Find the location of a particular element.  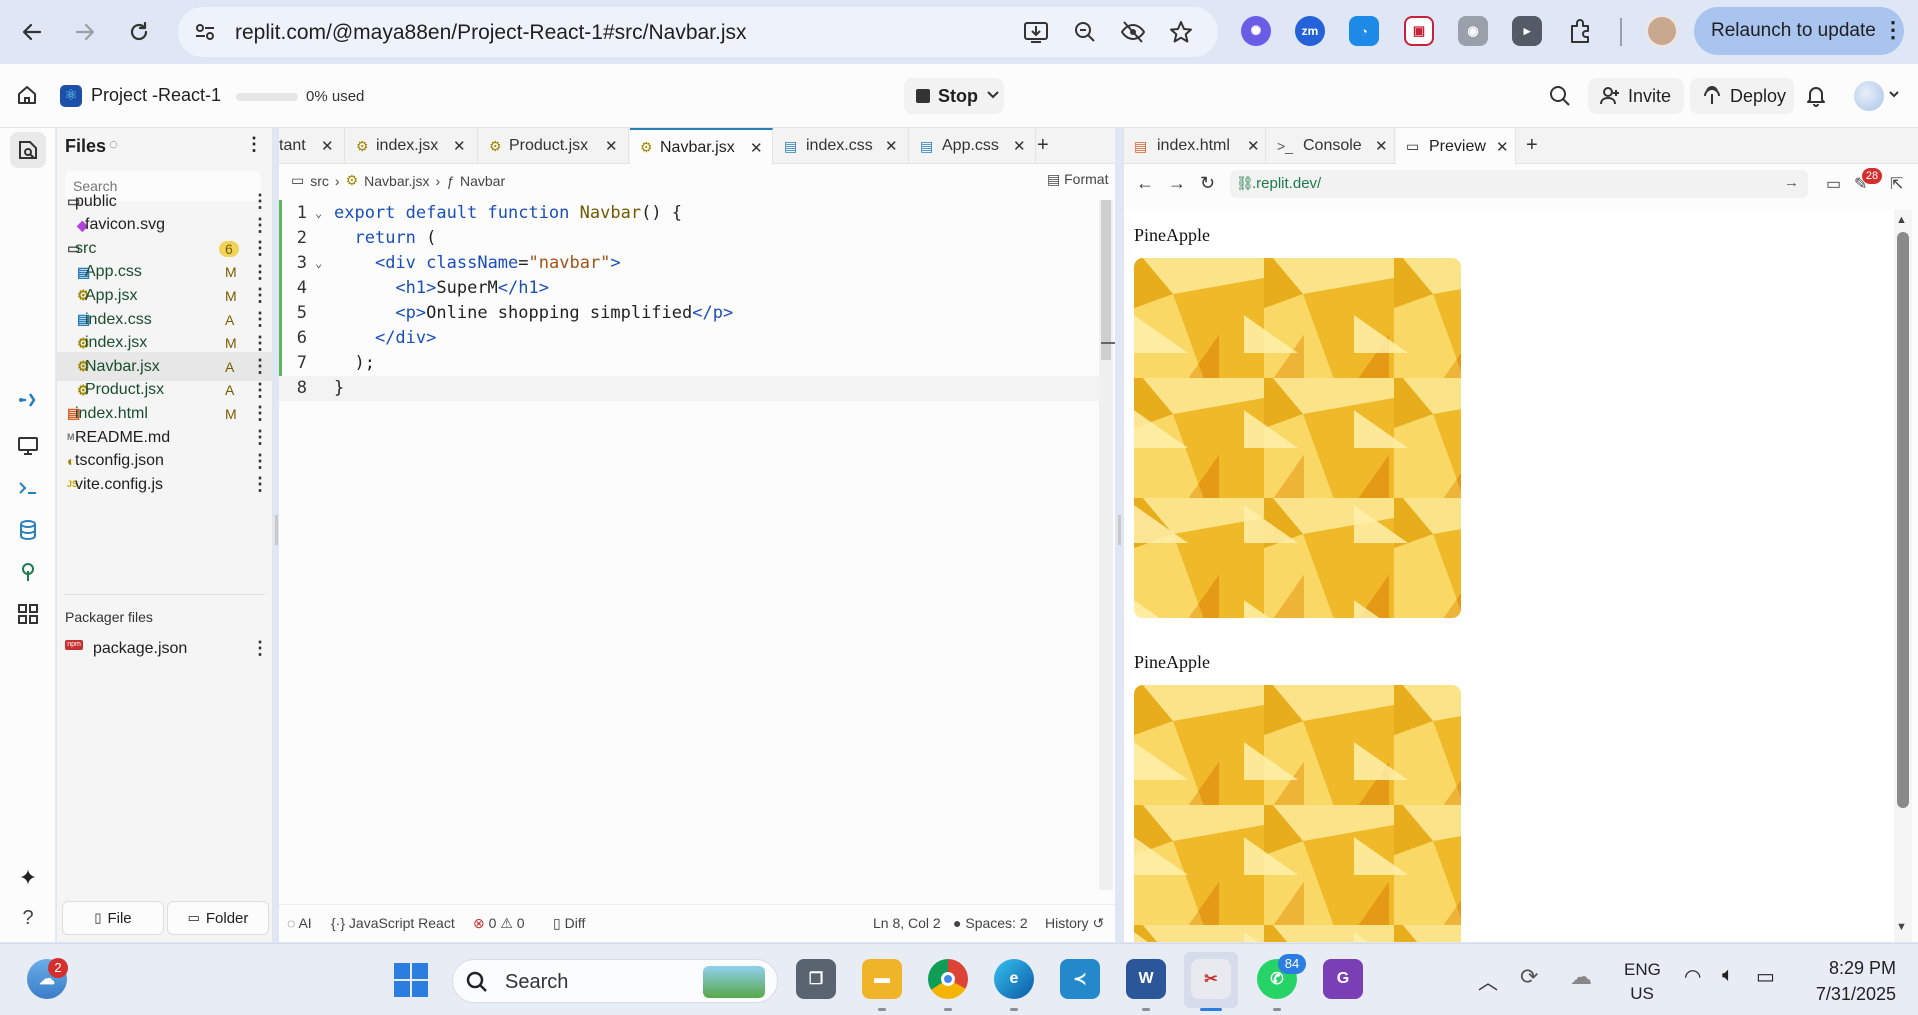

vscode-icon: ≺ is located at coordinates (1080, 979).